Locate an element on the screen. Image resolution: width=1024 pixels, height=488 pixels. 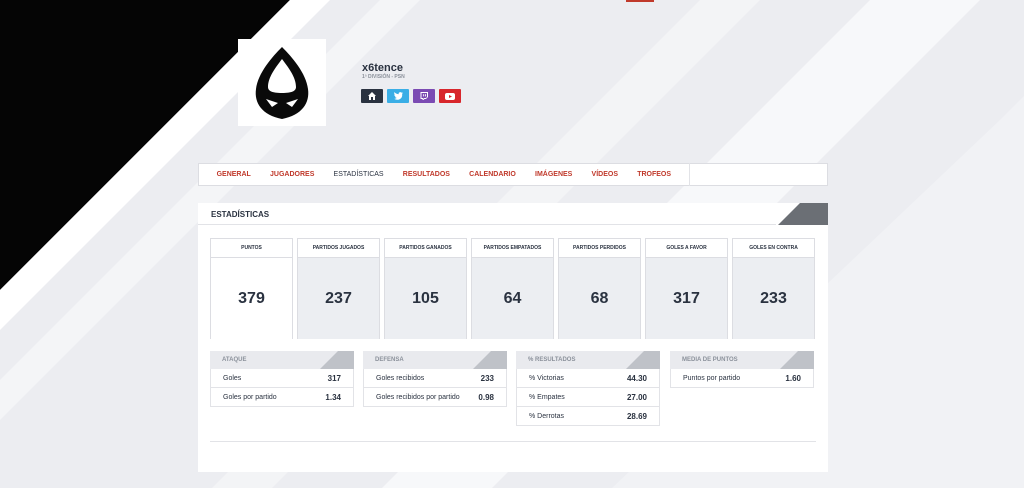
panel-divider is located at coordinates (513, 441).